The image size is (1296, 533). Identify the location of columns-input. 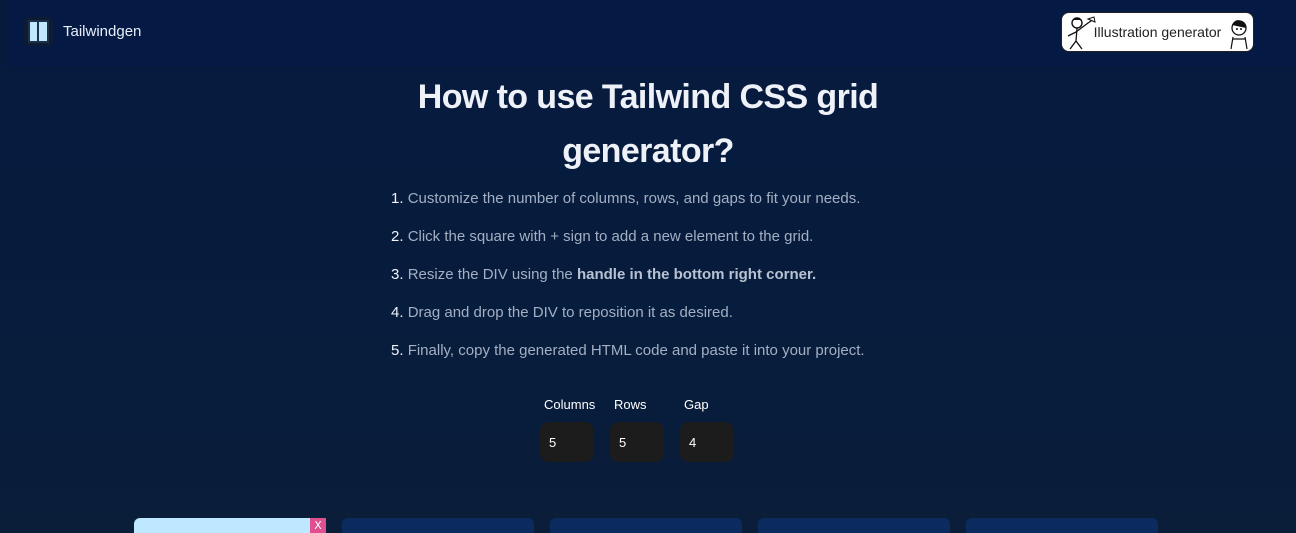
(567, 442).